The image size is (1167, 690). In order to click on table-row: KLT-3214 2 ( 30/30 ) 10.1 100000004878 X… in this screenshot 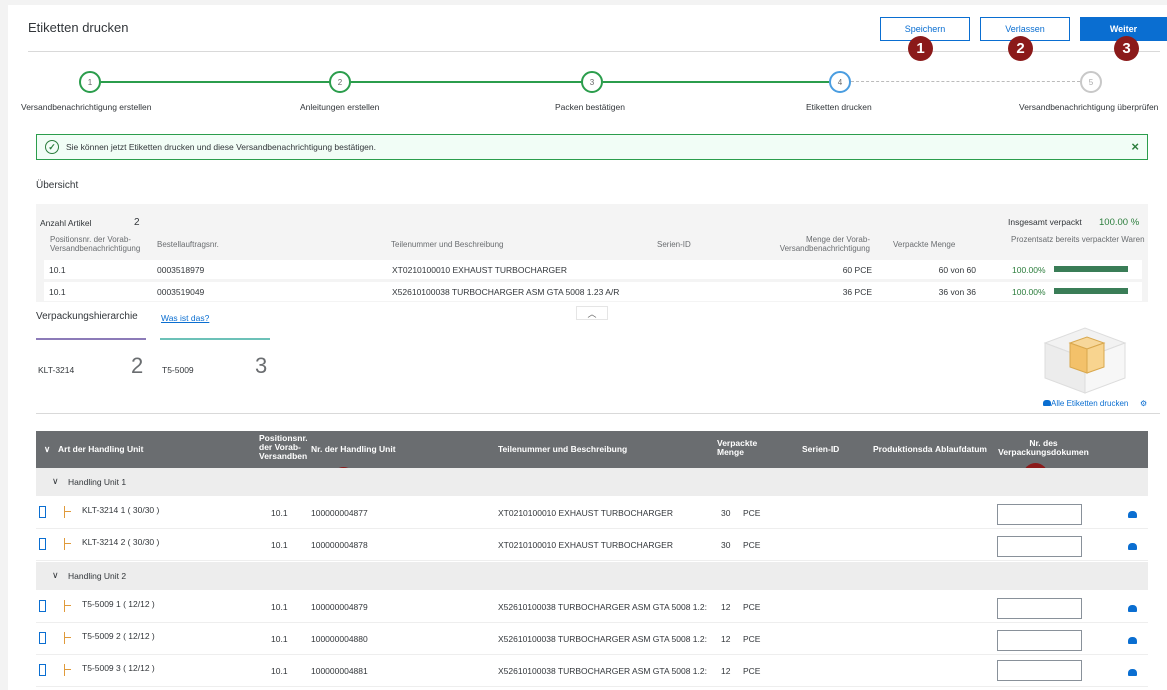, I will do `click(592, 545)`.